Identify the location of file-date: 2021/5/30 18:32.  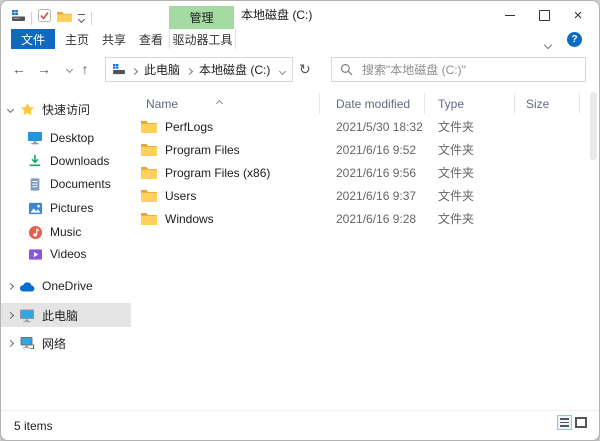
(379, 126).